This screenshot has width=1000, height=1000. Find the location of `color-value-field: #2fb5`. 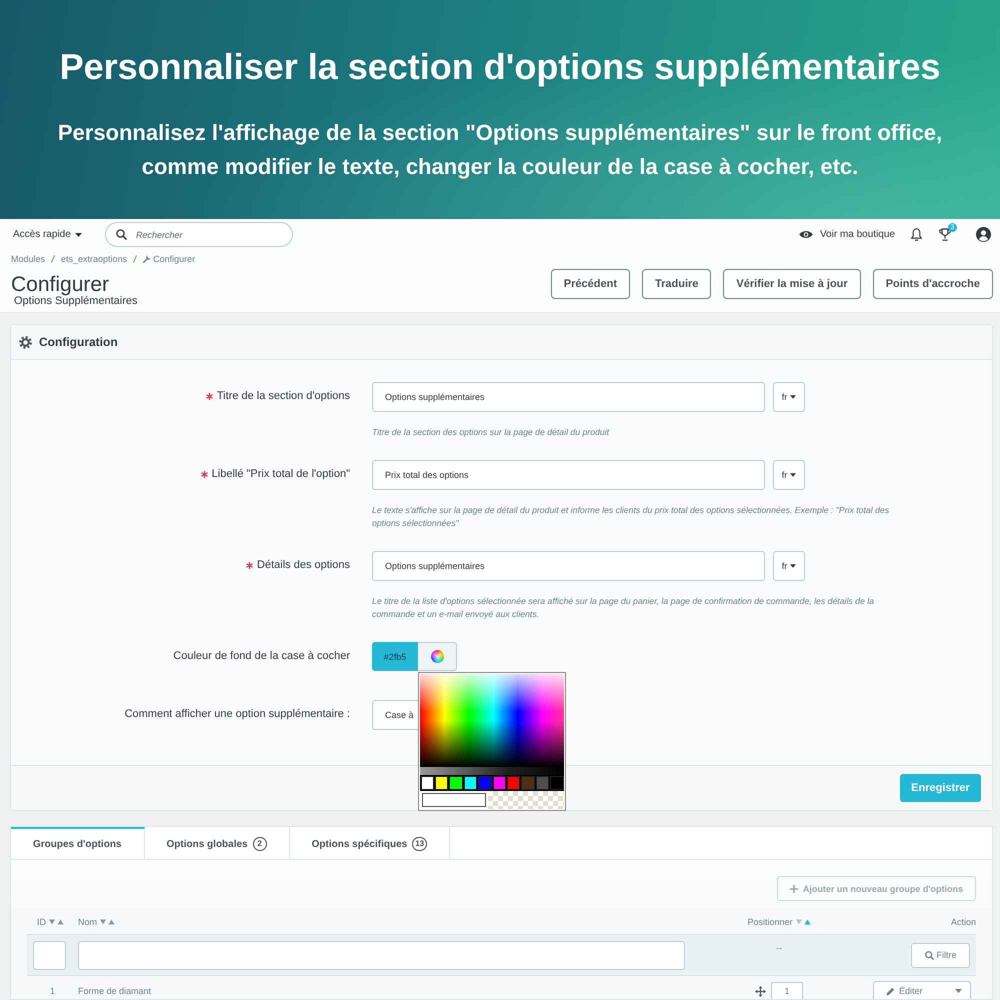

color-value-field: #2fb5 is located at coordinates (395, 656).